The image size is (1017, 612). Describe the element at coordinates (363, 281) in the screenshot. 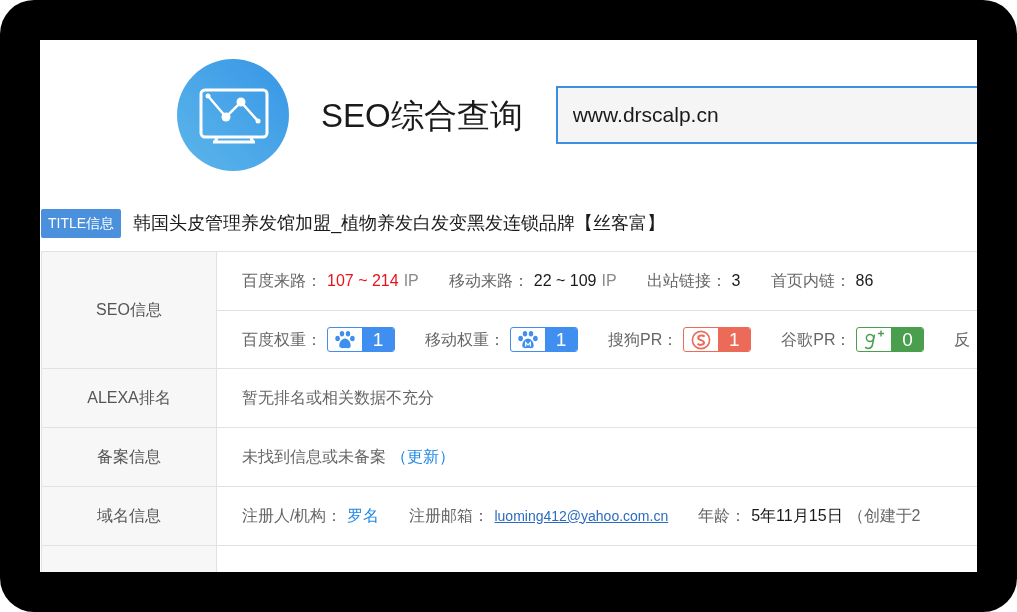

I see `ip-range: 107 ~ 214` at that location.